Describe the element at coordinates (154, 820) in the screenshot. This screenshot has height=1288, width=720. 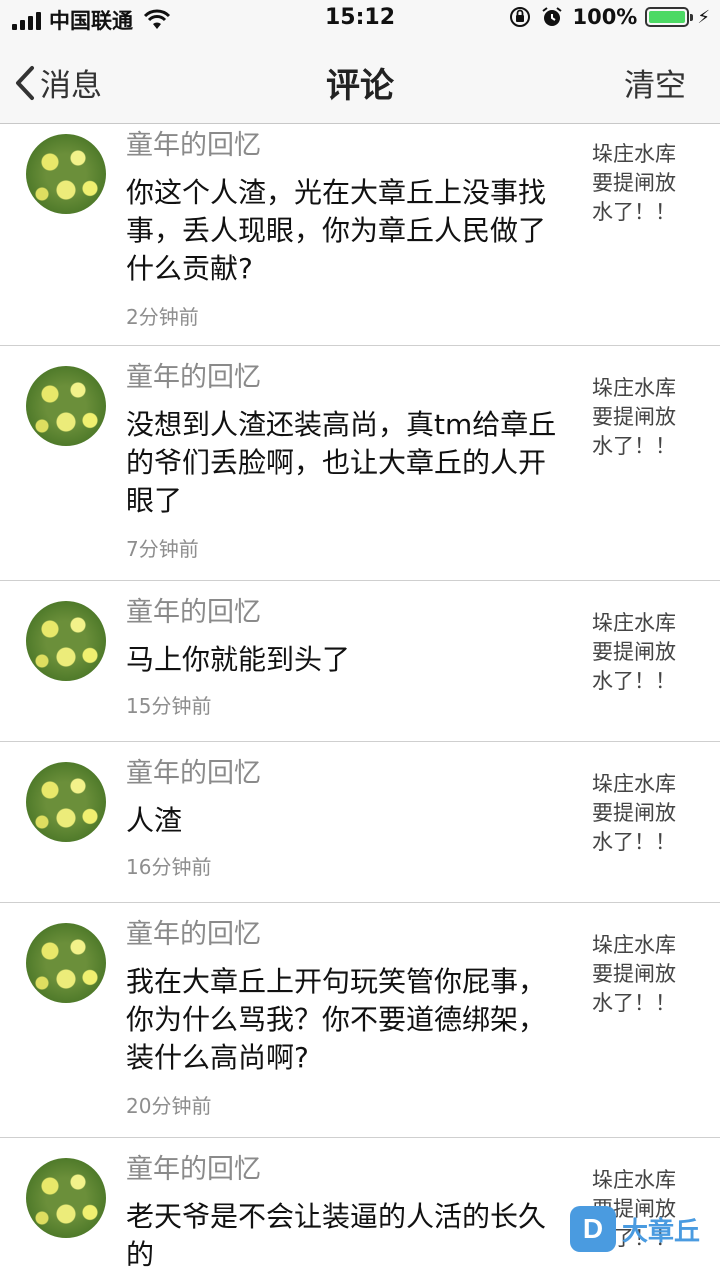
I see `comment-text: 人渣` at that location.